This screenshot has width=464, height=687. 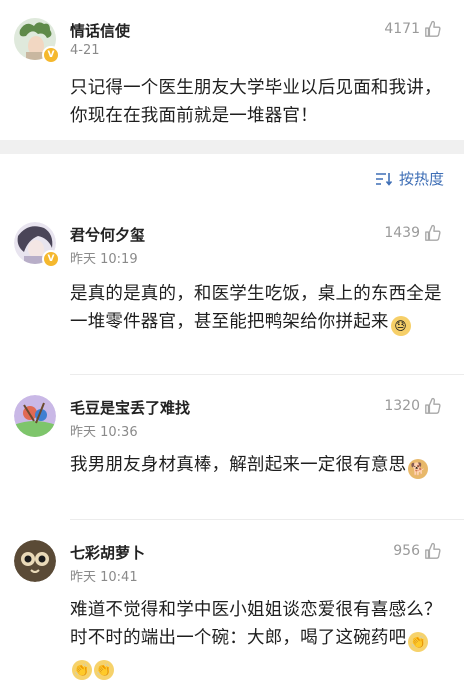 I want to click on like-button: 1320, so click(x=413, y=406).